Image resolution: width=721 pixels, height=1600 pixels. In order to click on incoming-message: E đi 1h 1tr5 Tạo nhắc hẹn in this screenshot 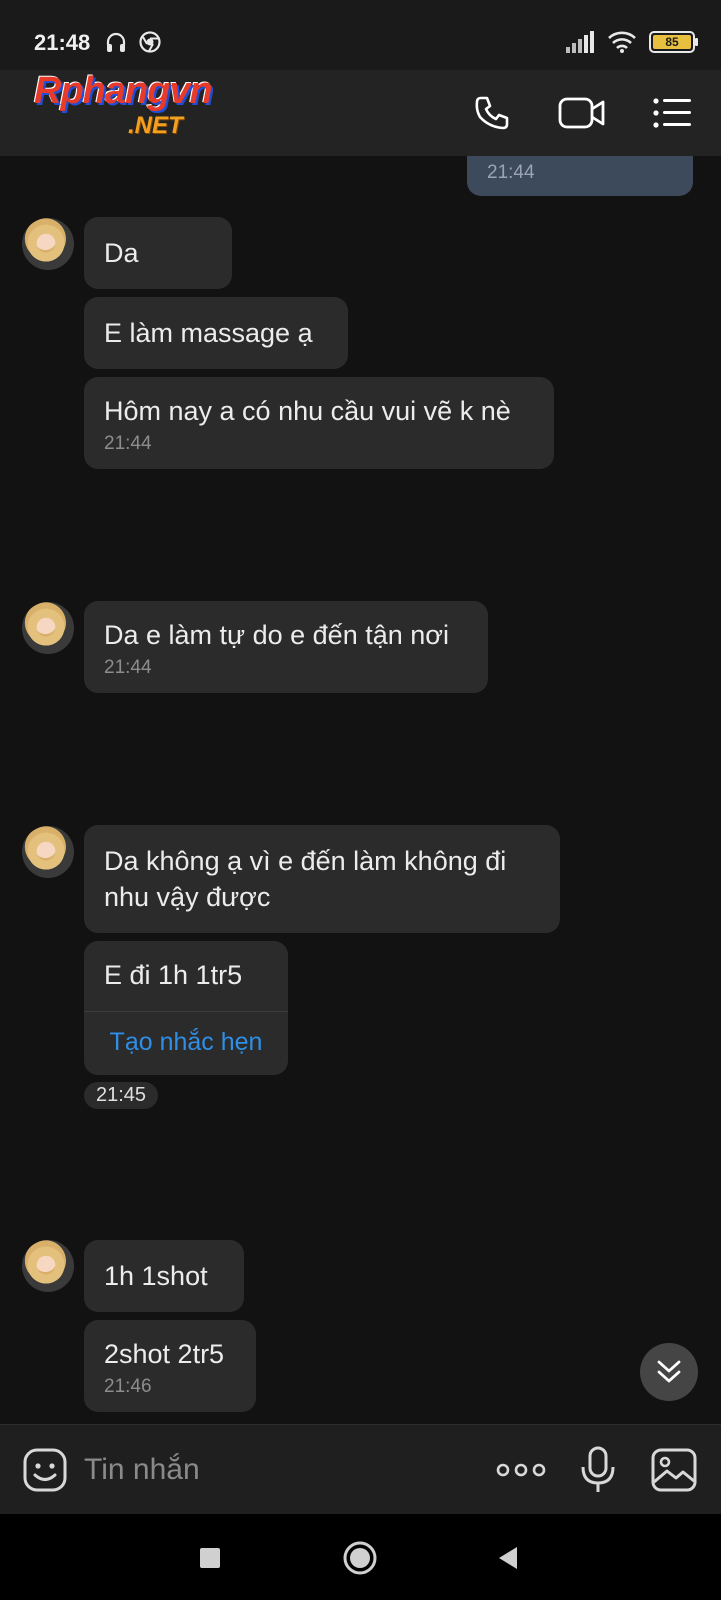, I will do `click(186, 1008)`.